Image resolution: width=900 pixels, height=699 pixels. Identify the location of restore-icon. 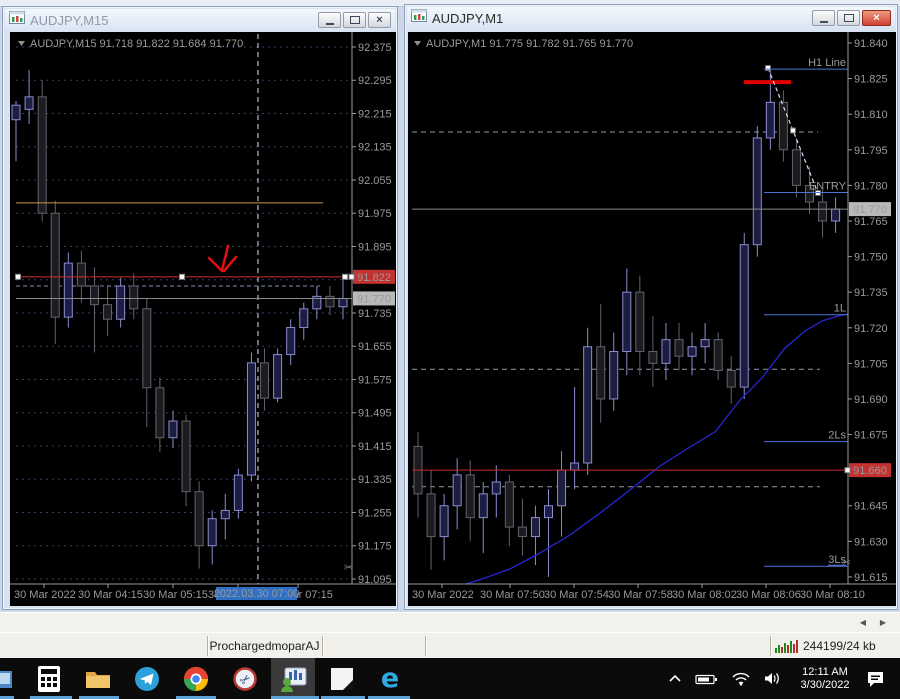
(848, 18).